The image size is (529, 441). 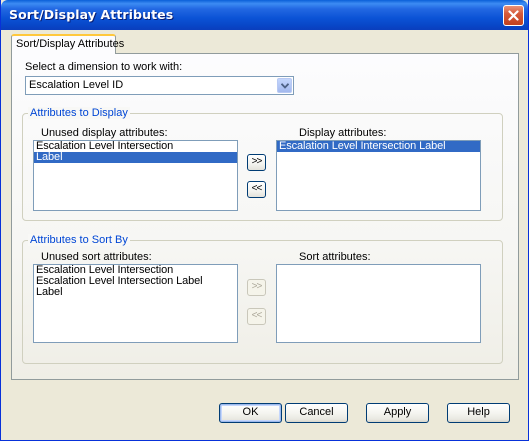 I want to click on unused-display-list: Escalation Level Intersection Label, so click(x=135, y=175).